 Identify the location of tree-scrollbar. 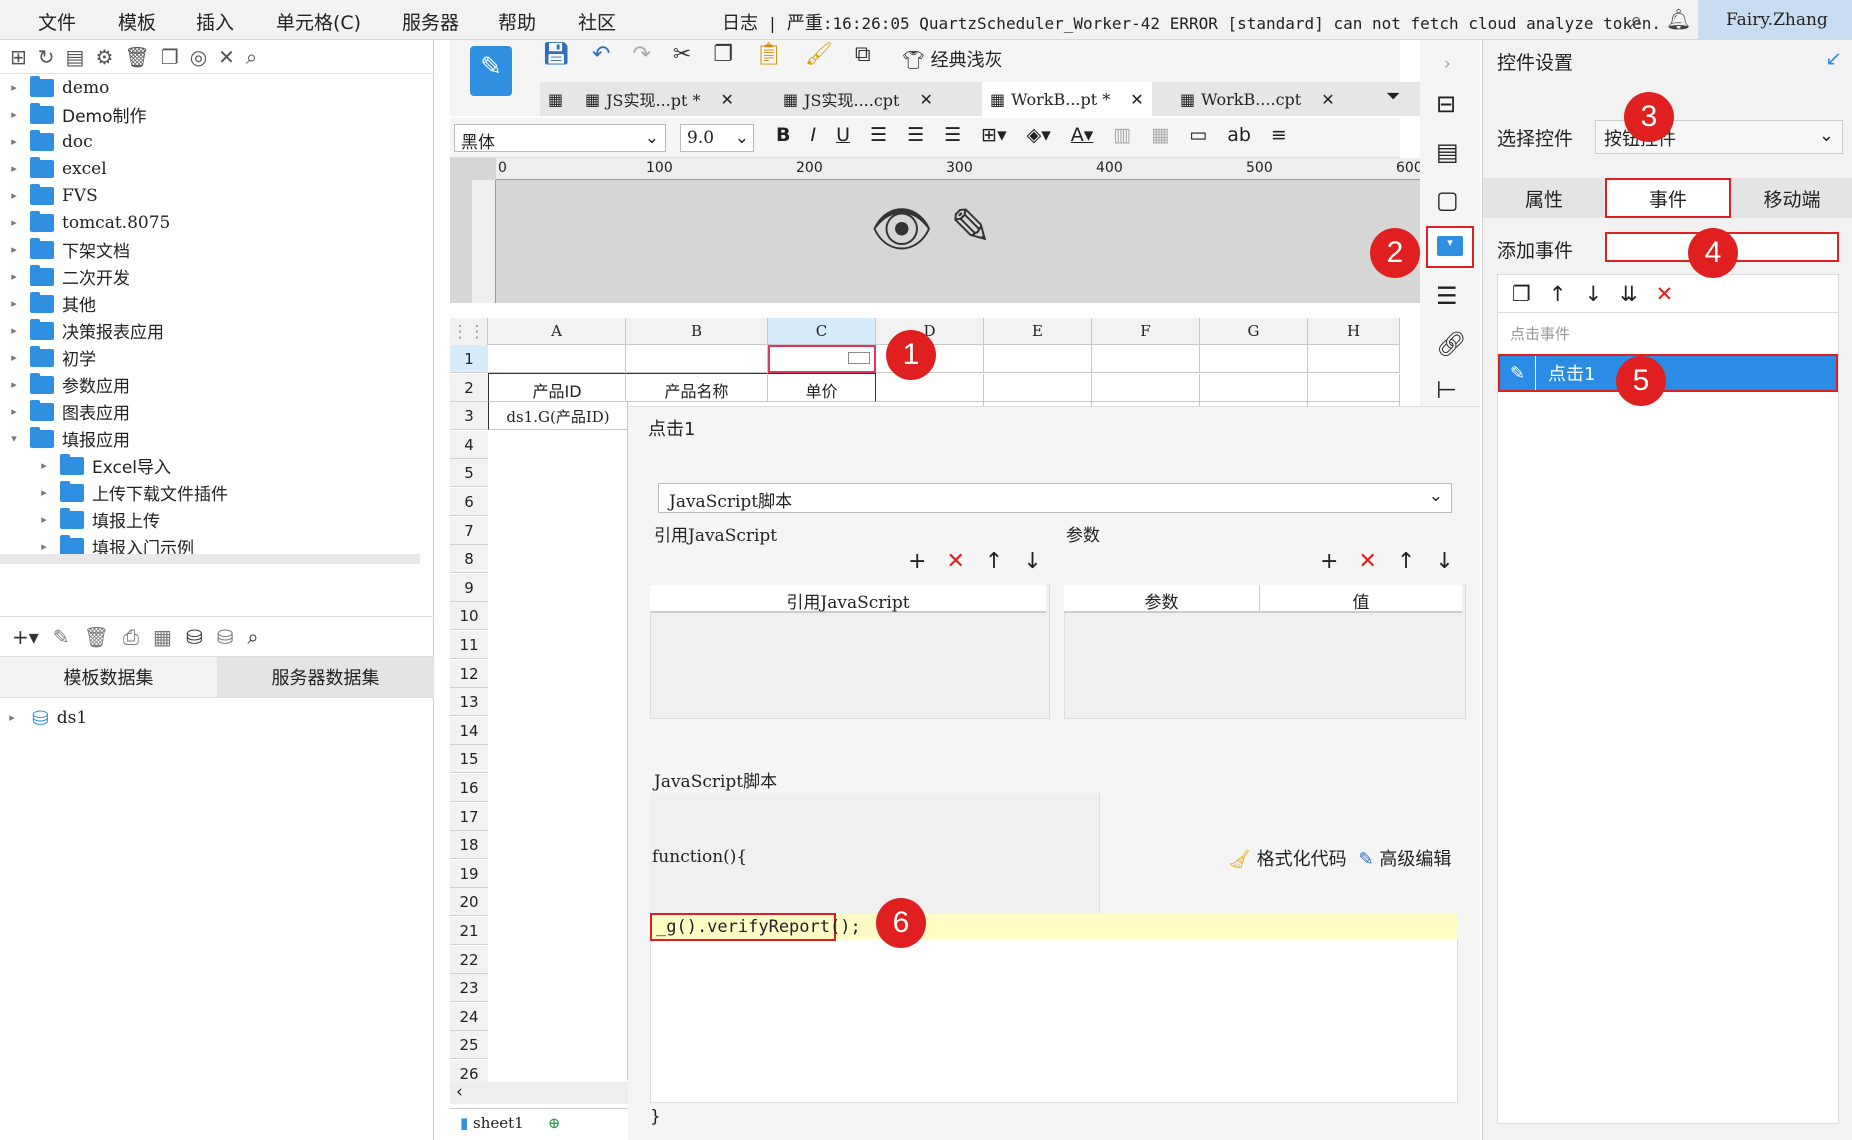
(210, 559).